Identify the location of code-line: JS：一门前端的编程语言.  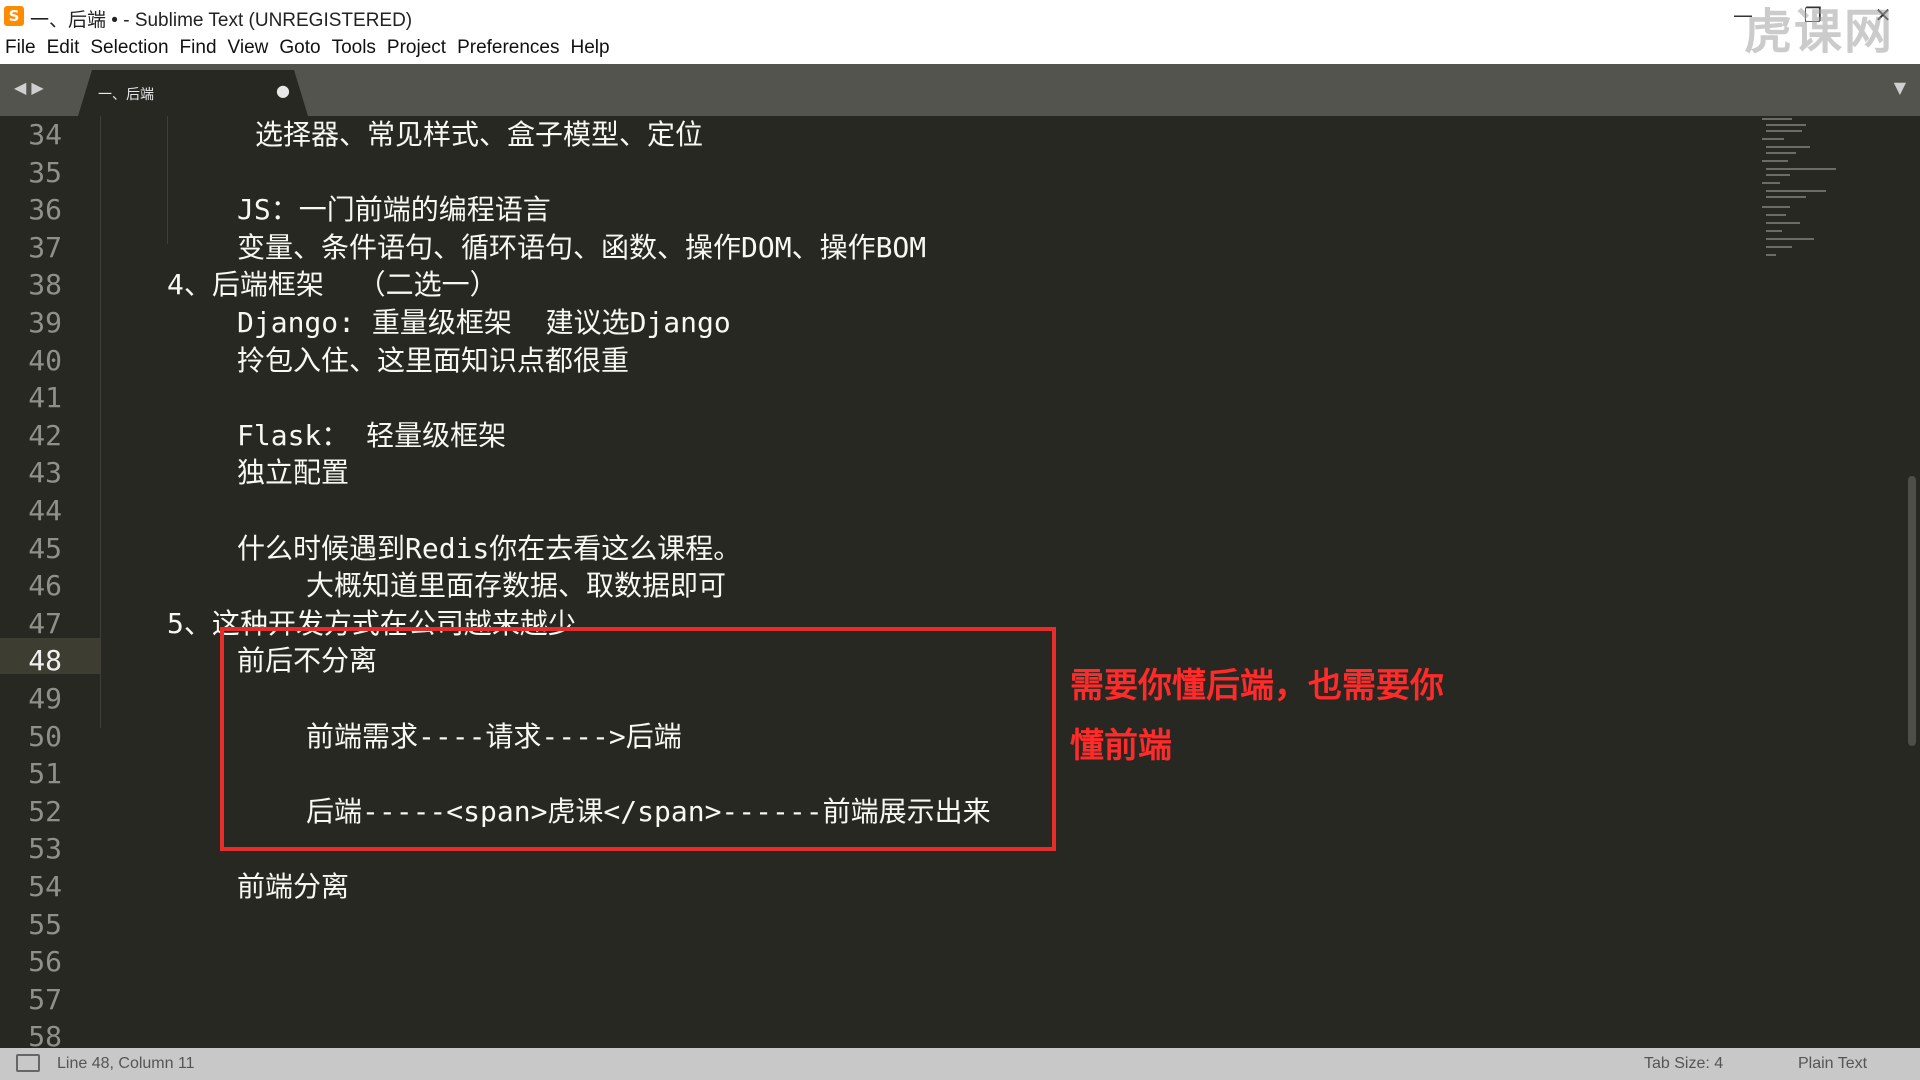
(394, 210).